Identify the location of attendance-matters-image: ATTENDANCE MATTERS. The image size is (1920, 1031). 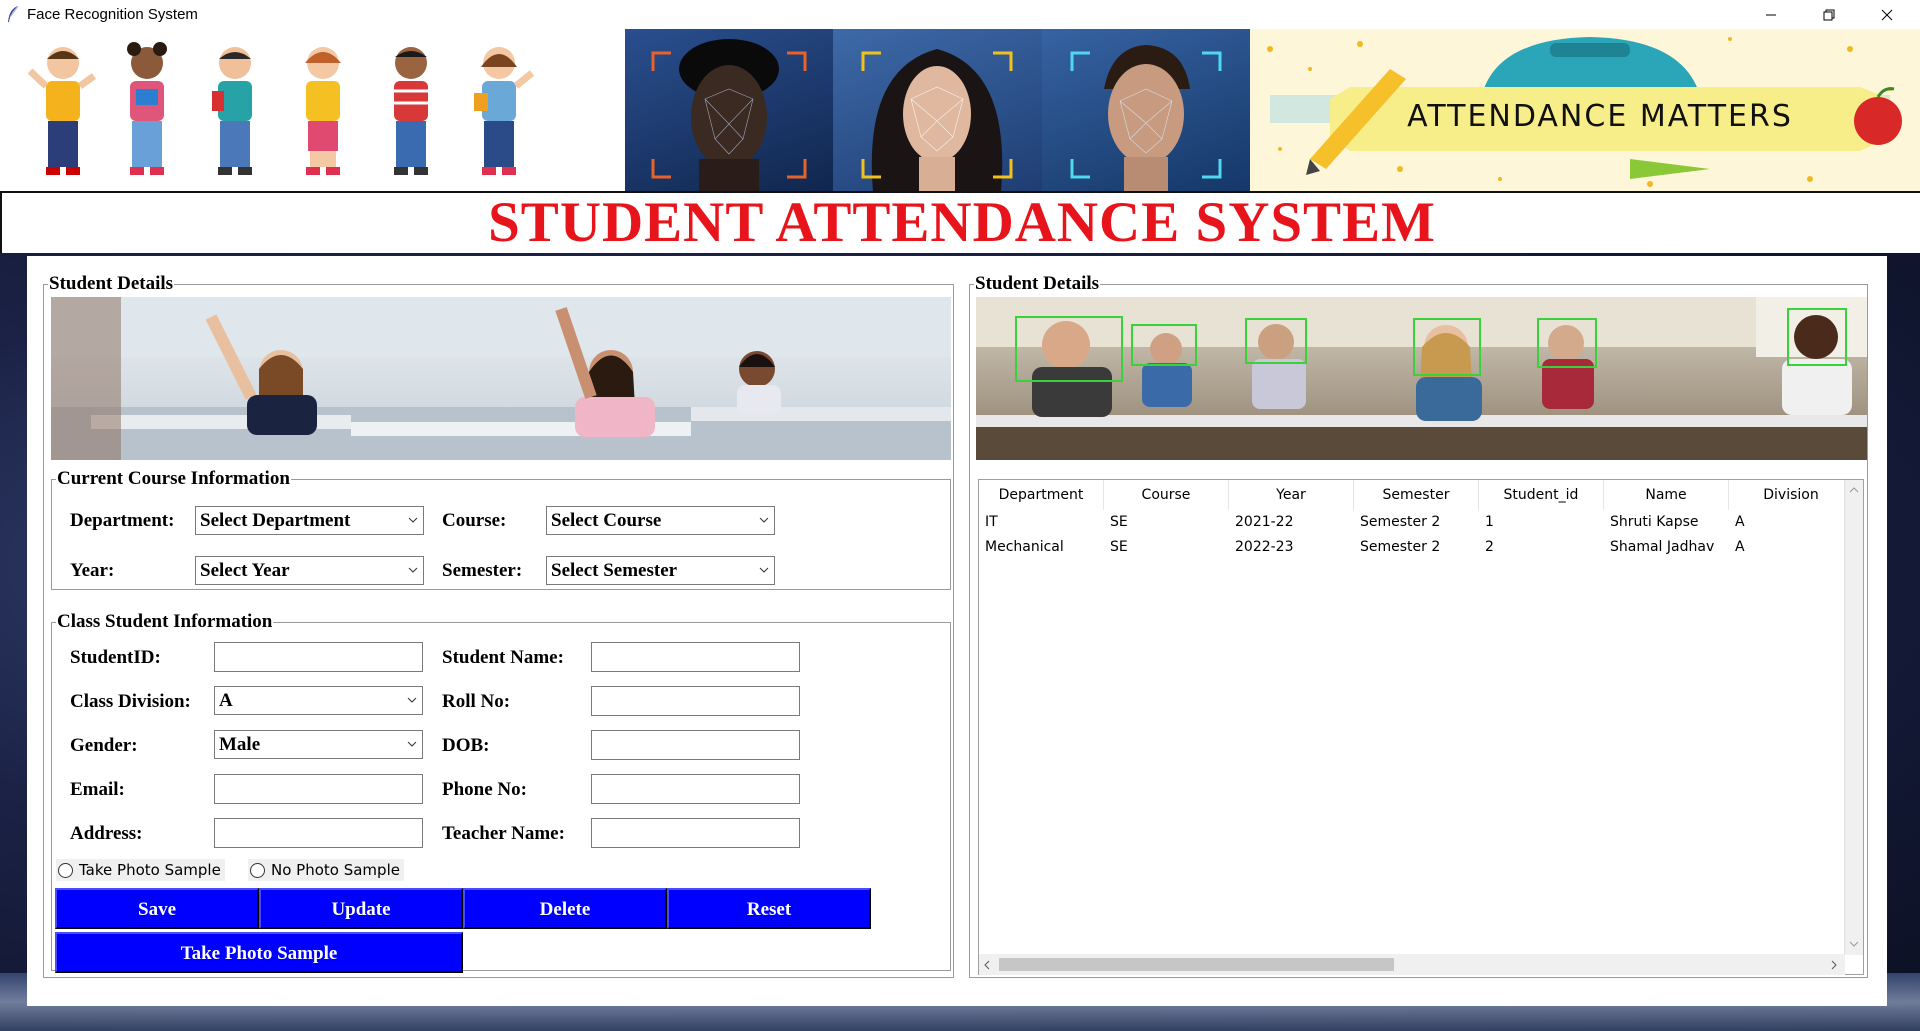
(1585, 110).